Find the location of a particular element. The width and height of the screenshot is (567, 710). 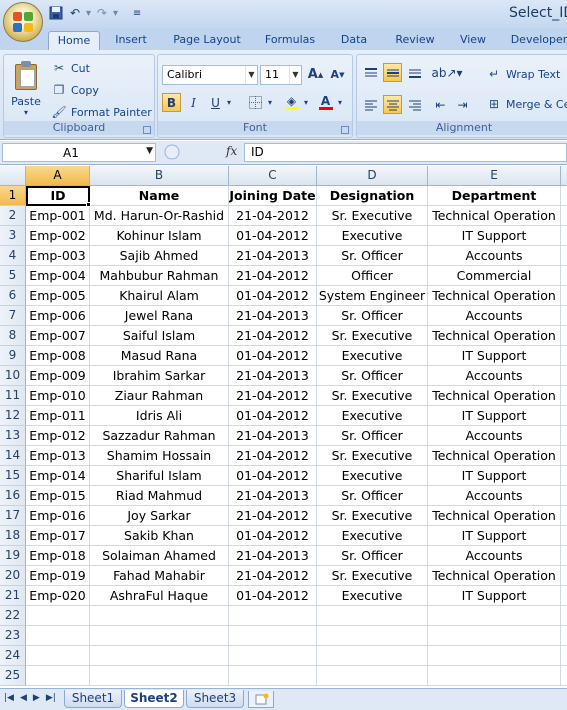

row-header: 21 is located at coordinates (13, 596).